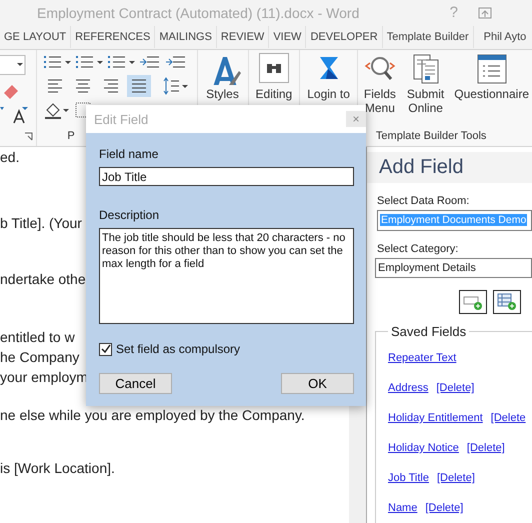 The height and width of the screenshot is (523, 532). I want to click on add-table-button, so click(507, 302).